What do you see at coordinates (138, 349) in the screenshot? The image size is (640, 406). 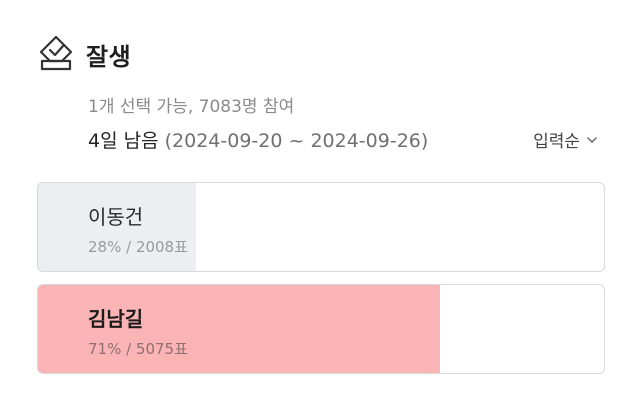 I see `option-stats: 71% / 5075표` at bounding box center [138, 349].